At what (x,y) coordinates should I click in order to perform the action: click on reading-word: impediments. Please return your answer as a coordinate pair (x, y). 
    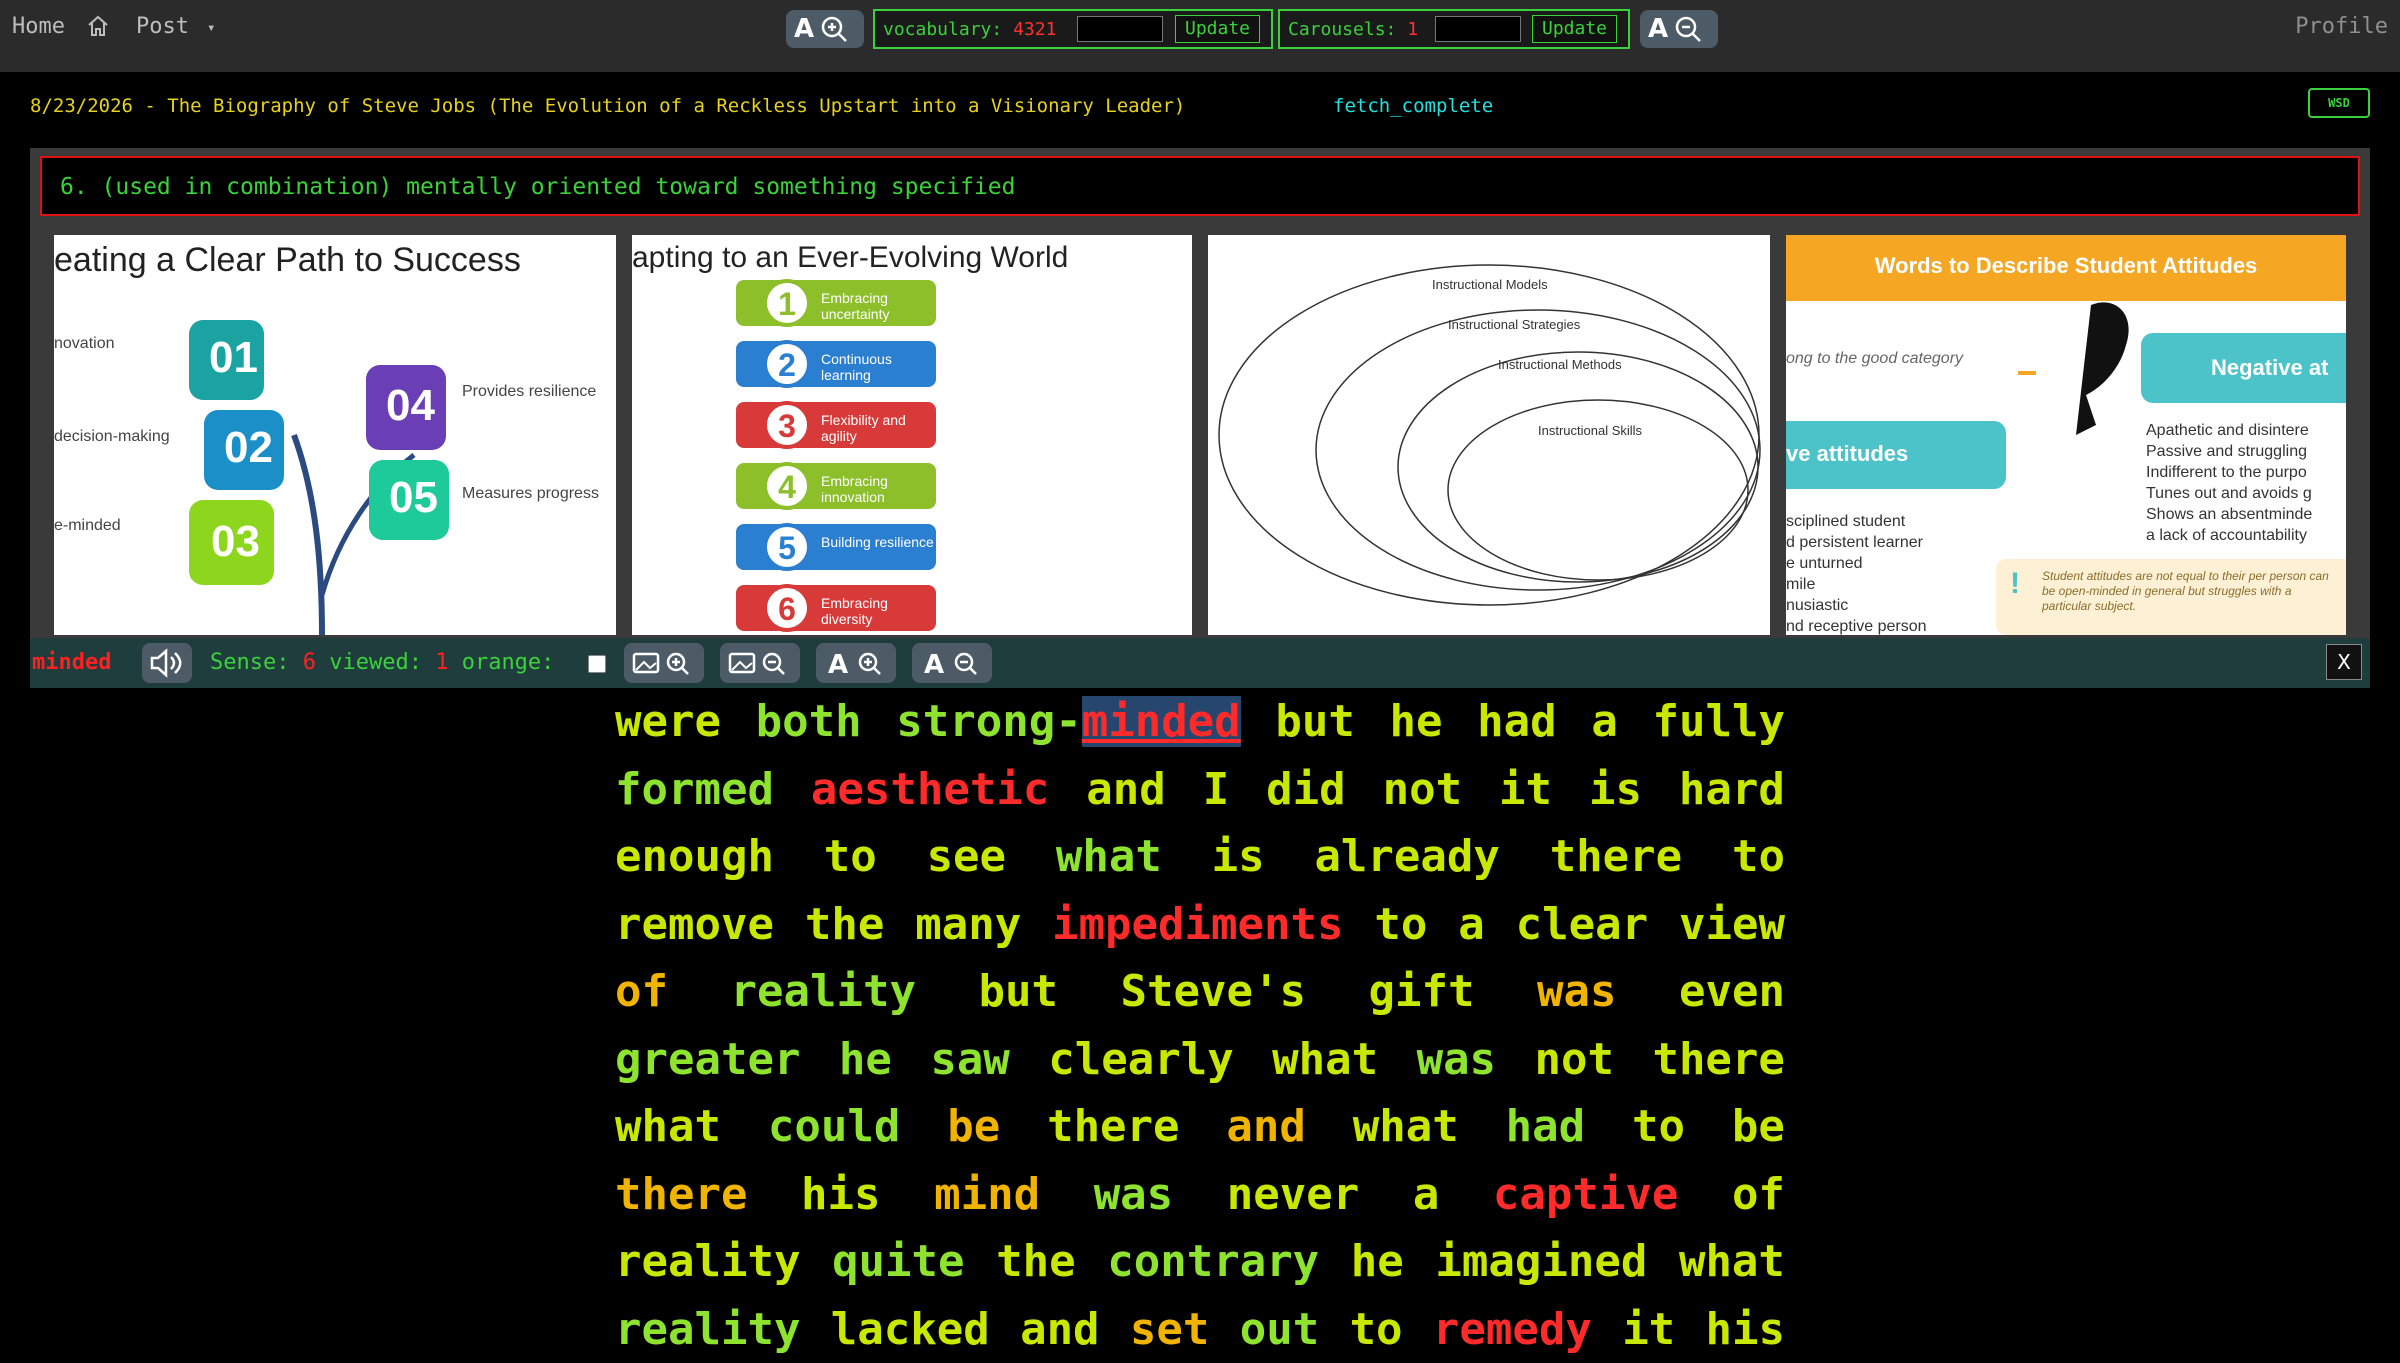
    Looking at the image, I should click on (1197, 925).